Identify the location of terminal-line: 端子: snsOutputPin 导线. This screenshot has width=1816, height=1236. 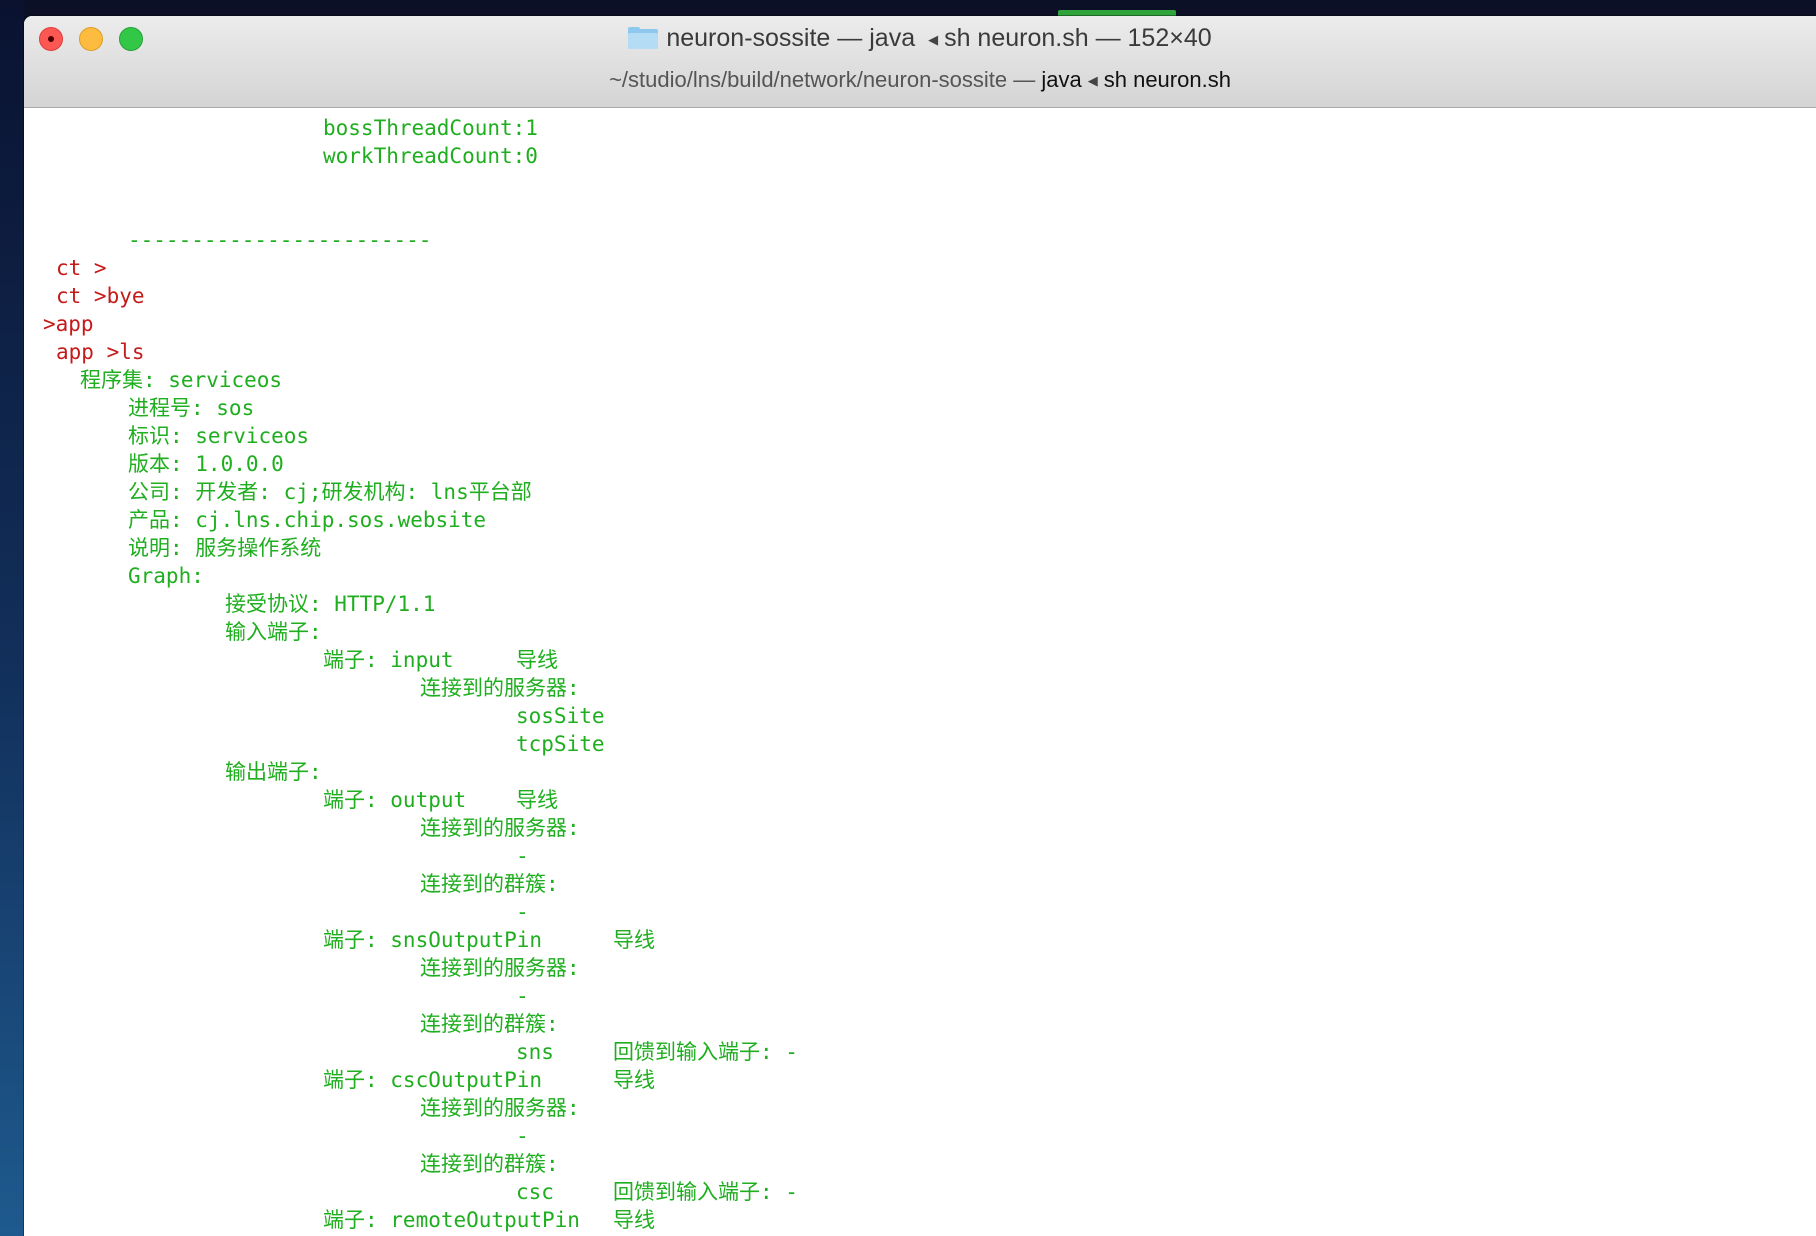
(920, 940).